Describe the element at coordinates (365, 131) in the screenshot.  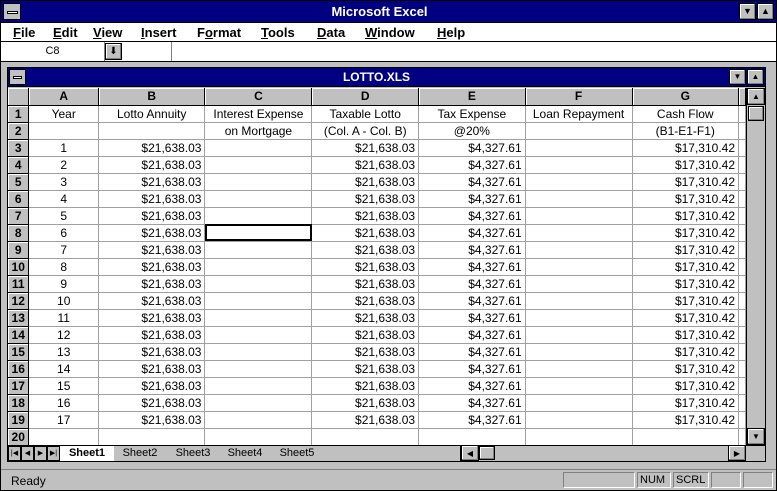
I see `cell: (Col. A - Col. B)` at that location.